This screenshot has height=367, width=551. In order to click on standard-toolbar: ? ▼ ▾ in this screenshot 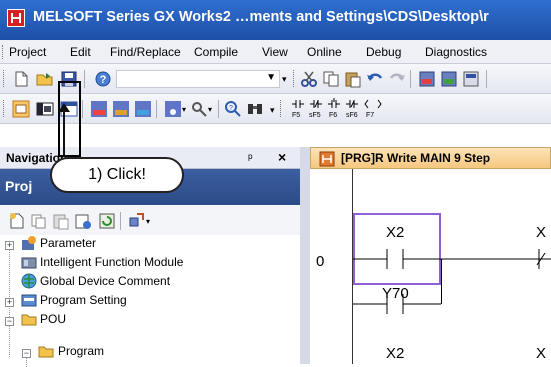, I will do `click(275, 79)`.